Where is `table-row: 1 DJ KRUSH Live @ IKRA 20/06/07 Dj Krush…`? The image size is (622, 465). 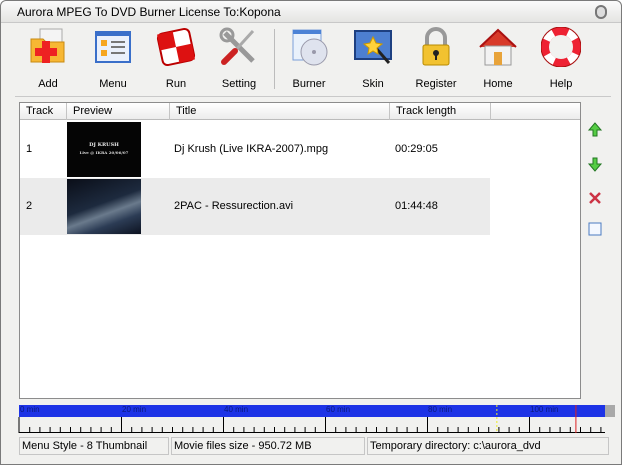
table-row: 1 DJ KRUSH Live @ IKRA 20/06/07 Dj Krush… is located at coordinates (255, 149).